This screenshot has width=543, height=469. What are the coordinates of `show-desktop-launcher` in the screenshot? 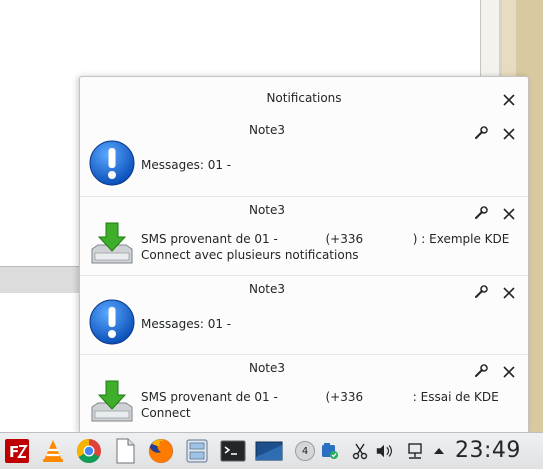 It's located at (269, 451).